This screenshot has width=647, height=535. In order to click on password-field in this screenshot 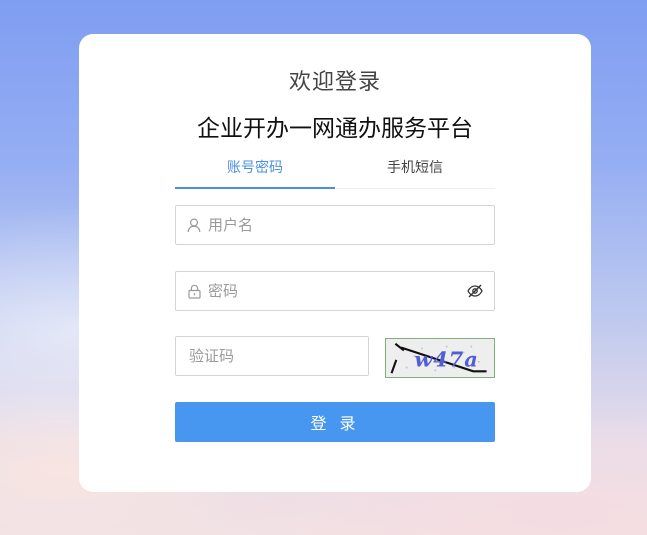, I will do `click(335, 291)`.